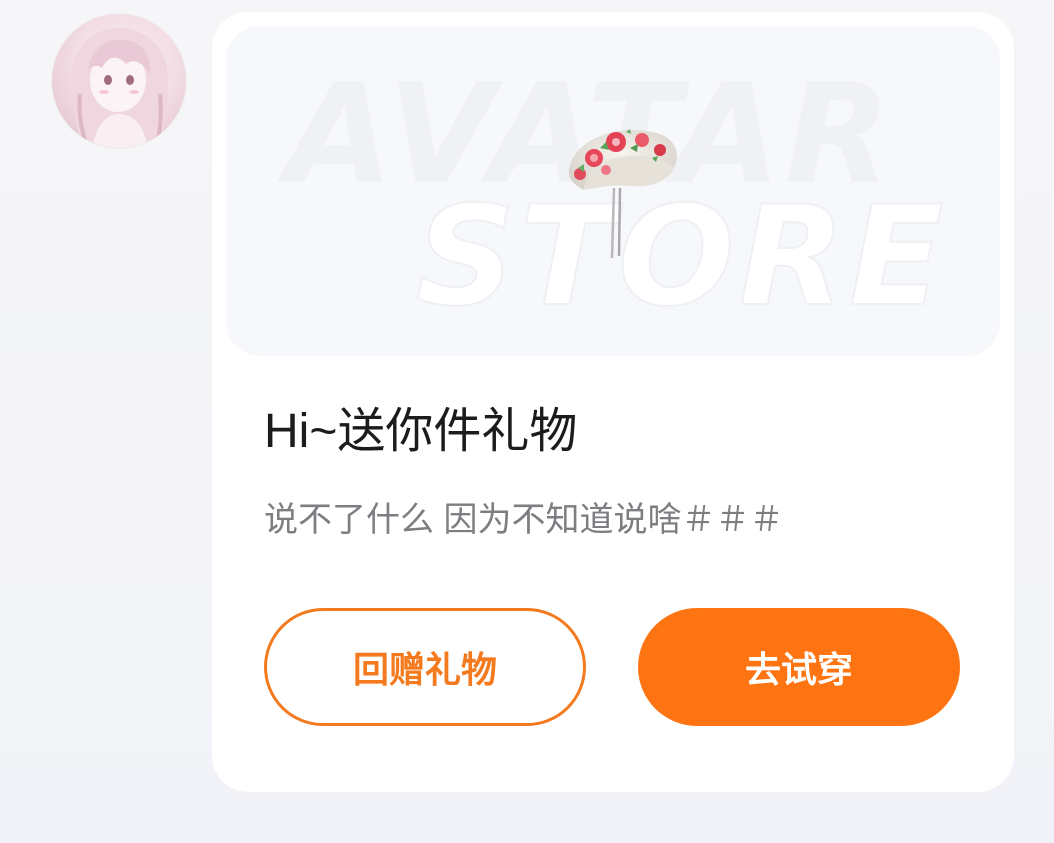  Describe the element at coordinates (421, 431) in the screenshot. I see `gift-title: Hi~送你件礼物` at that location.